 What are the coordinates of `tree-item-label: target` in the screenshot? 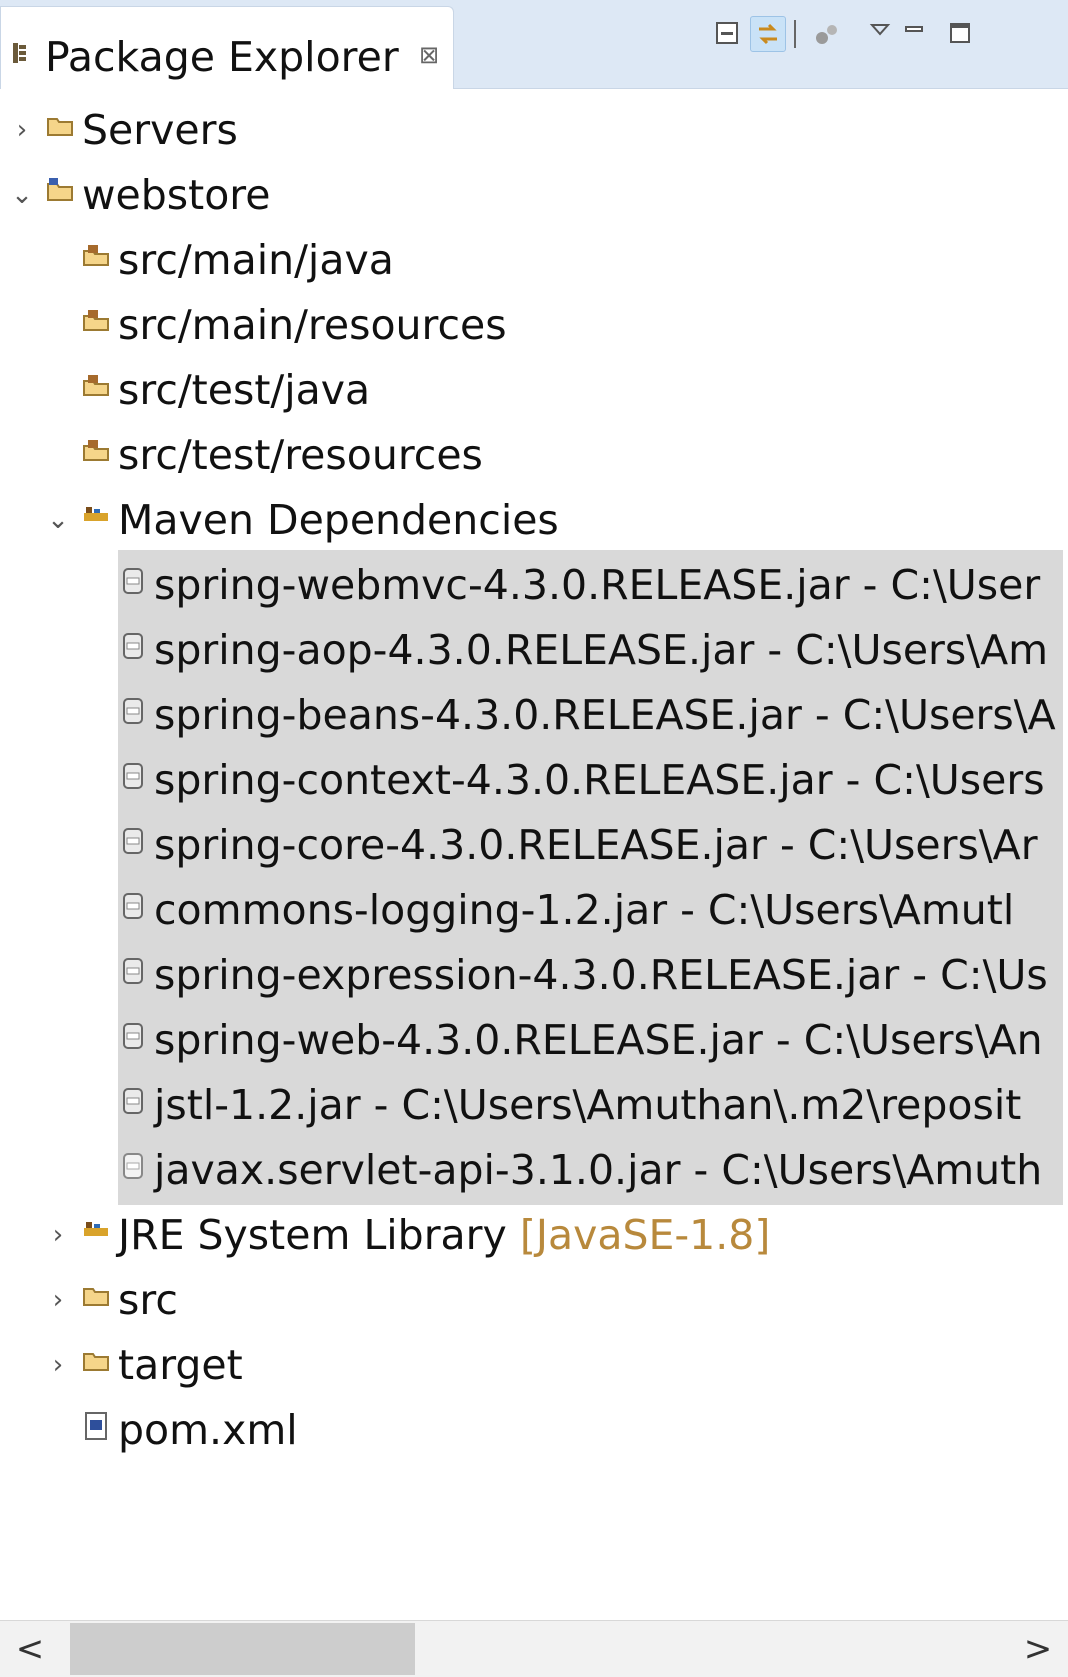 It's located at (180, 1365).